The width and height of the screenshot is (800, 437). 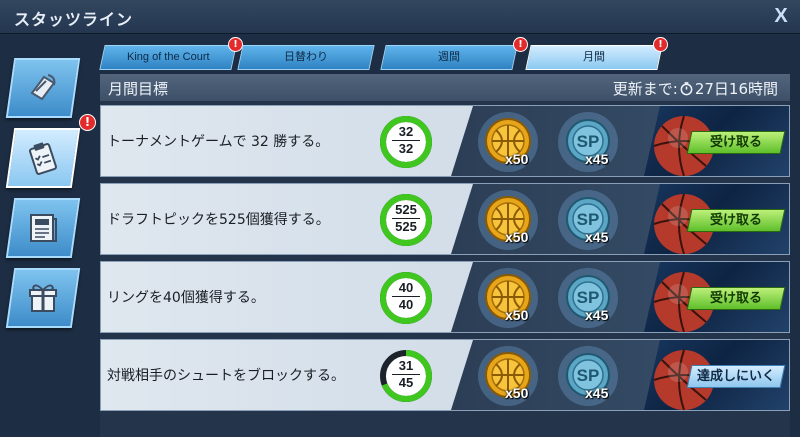 I want to click on action-area: 達成しにいく, so click(x=716, y=375).